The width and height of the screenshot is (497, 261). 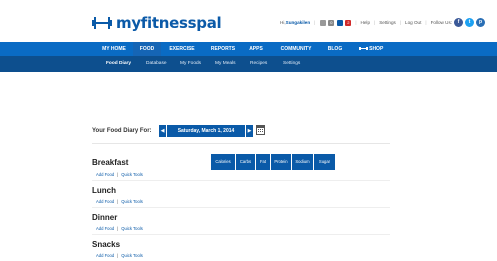 What do you see at coordinates (335, 49) in the screenshot?
I see `nav-blog: BLOG` at bounding box center [335, 49].